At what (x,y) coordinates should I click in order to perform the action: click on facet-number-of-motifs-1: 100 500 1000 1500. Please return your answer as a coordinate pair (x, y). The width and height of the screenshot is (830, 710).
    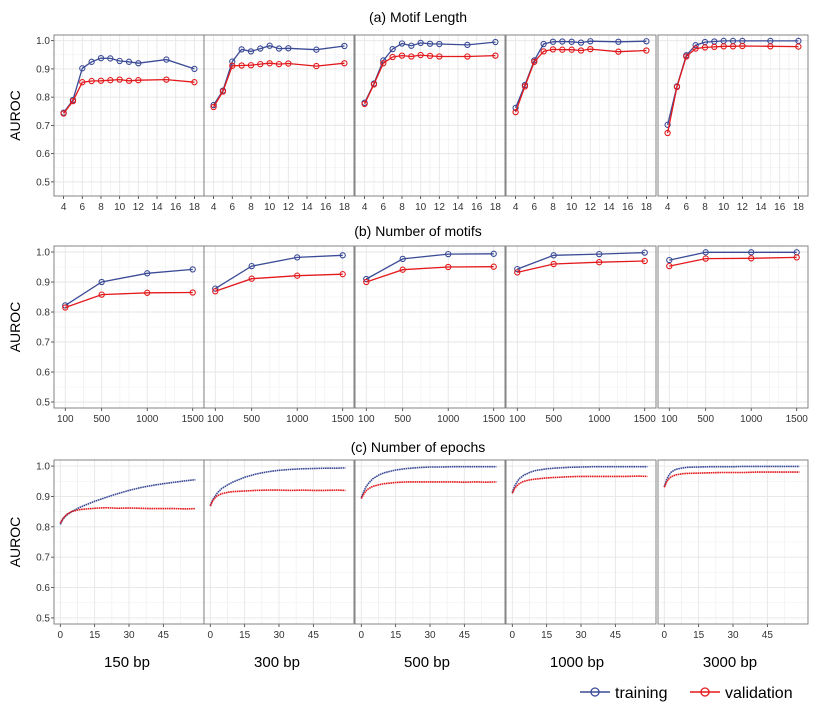
    Looking at the image, I should click on (129, 335).